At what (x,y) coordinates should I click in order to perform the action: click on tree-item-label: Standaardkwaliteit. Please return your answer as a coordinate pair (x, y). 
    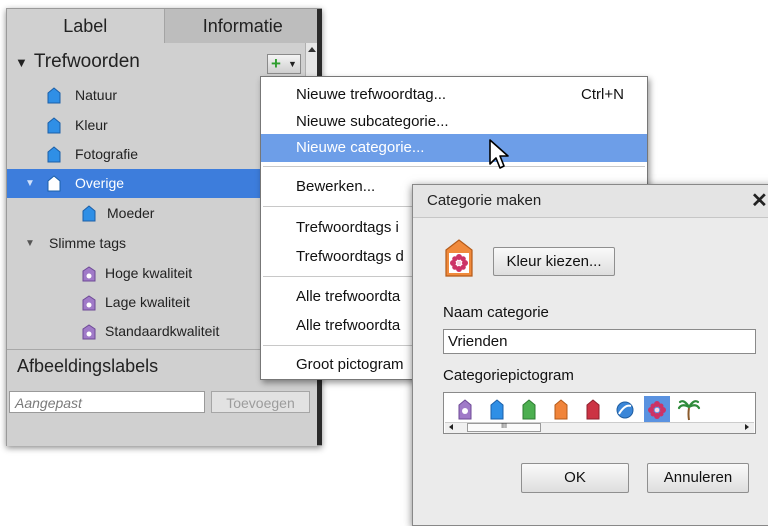
    Looking at the image, I should click on (162, 331).